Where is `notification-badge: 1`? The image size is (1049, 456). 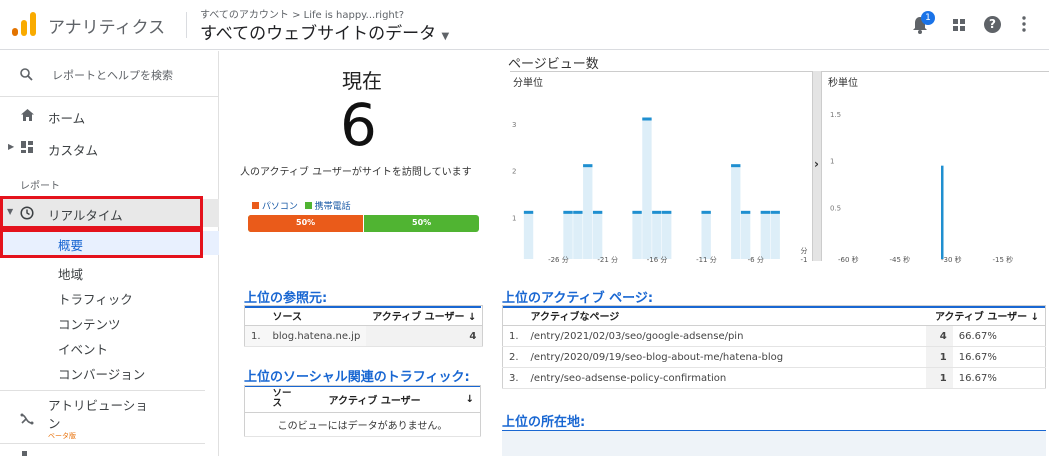
notification-badge: 1 is located at coordinates (928, 18).